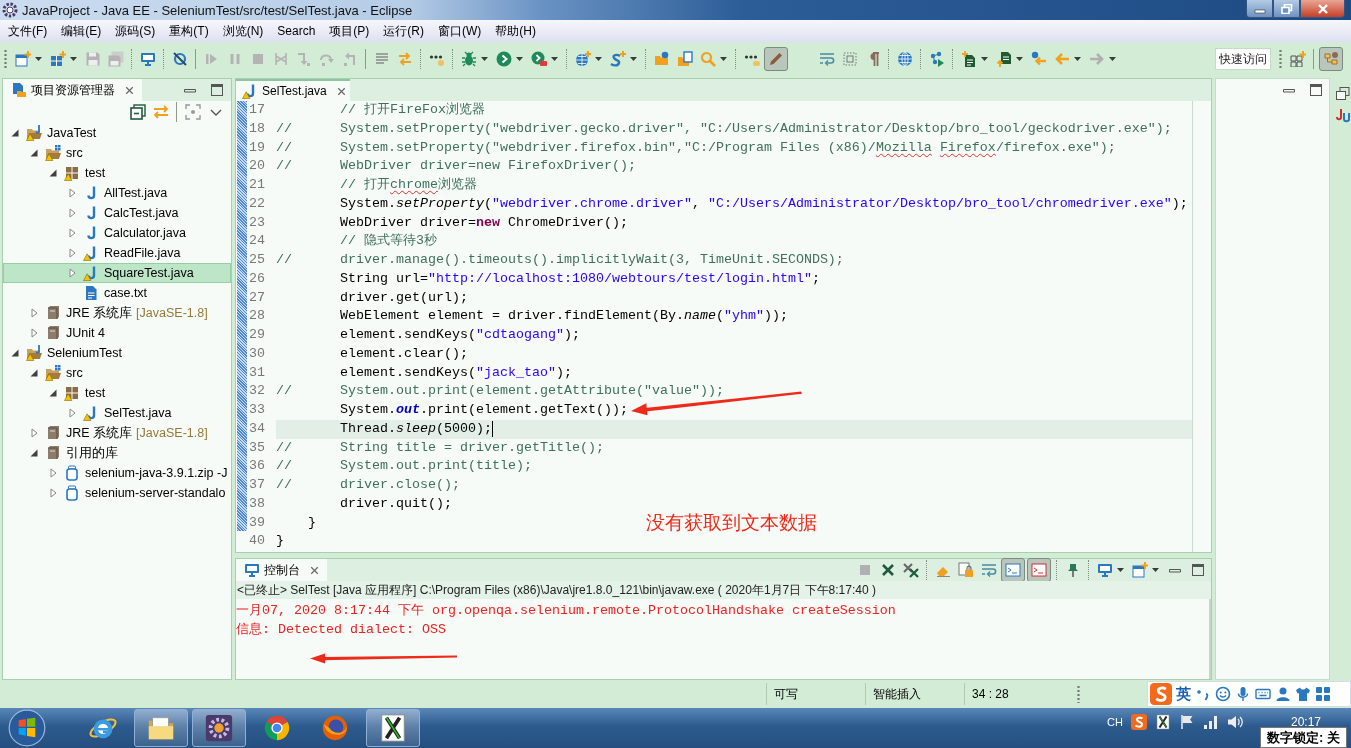  Describe the element at coordinates (887, 570) in the screenshot. I see `cross-icon` at that location.